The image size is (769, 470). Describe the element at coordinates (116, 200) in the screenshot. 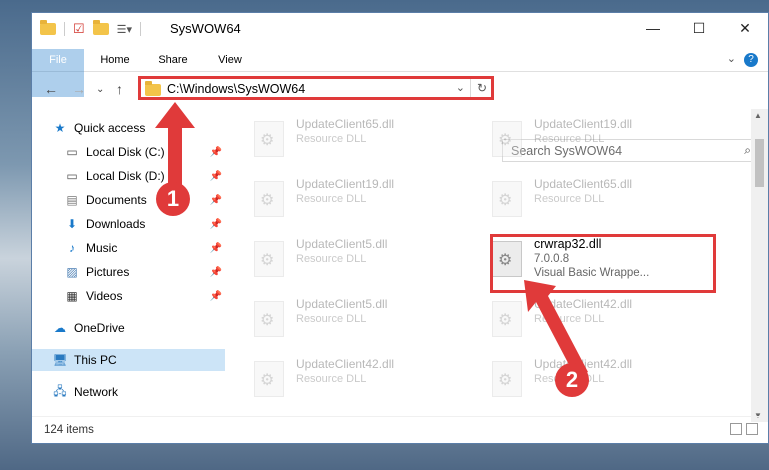

I see `sidebar-item-label: Documents` at that location.